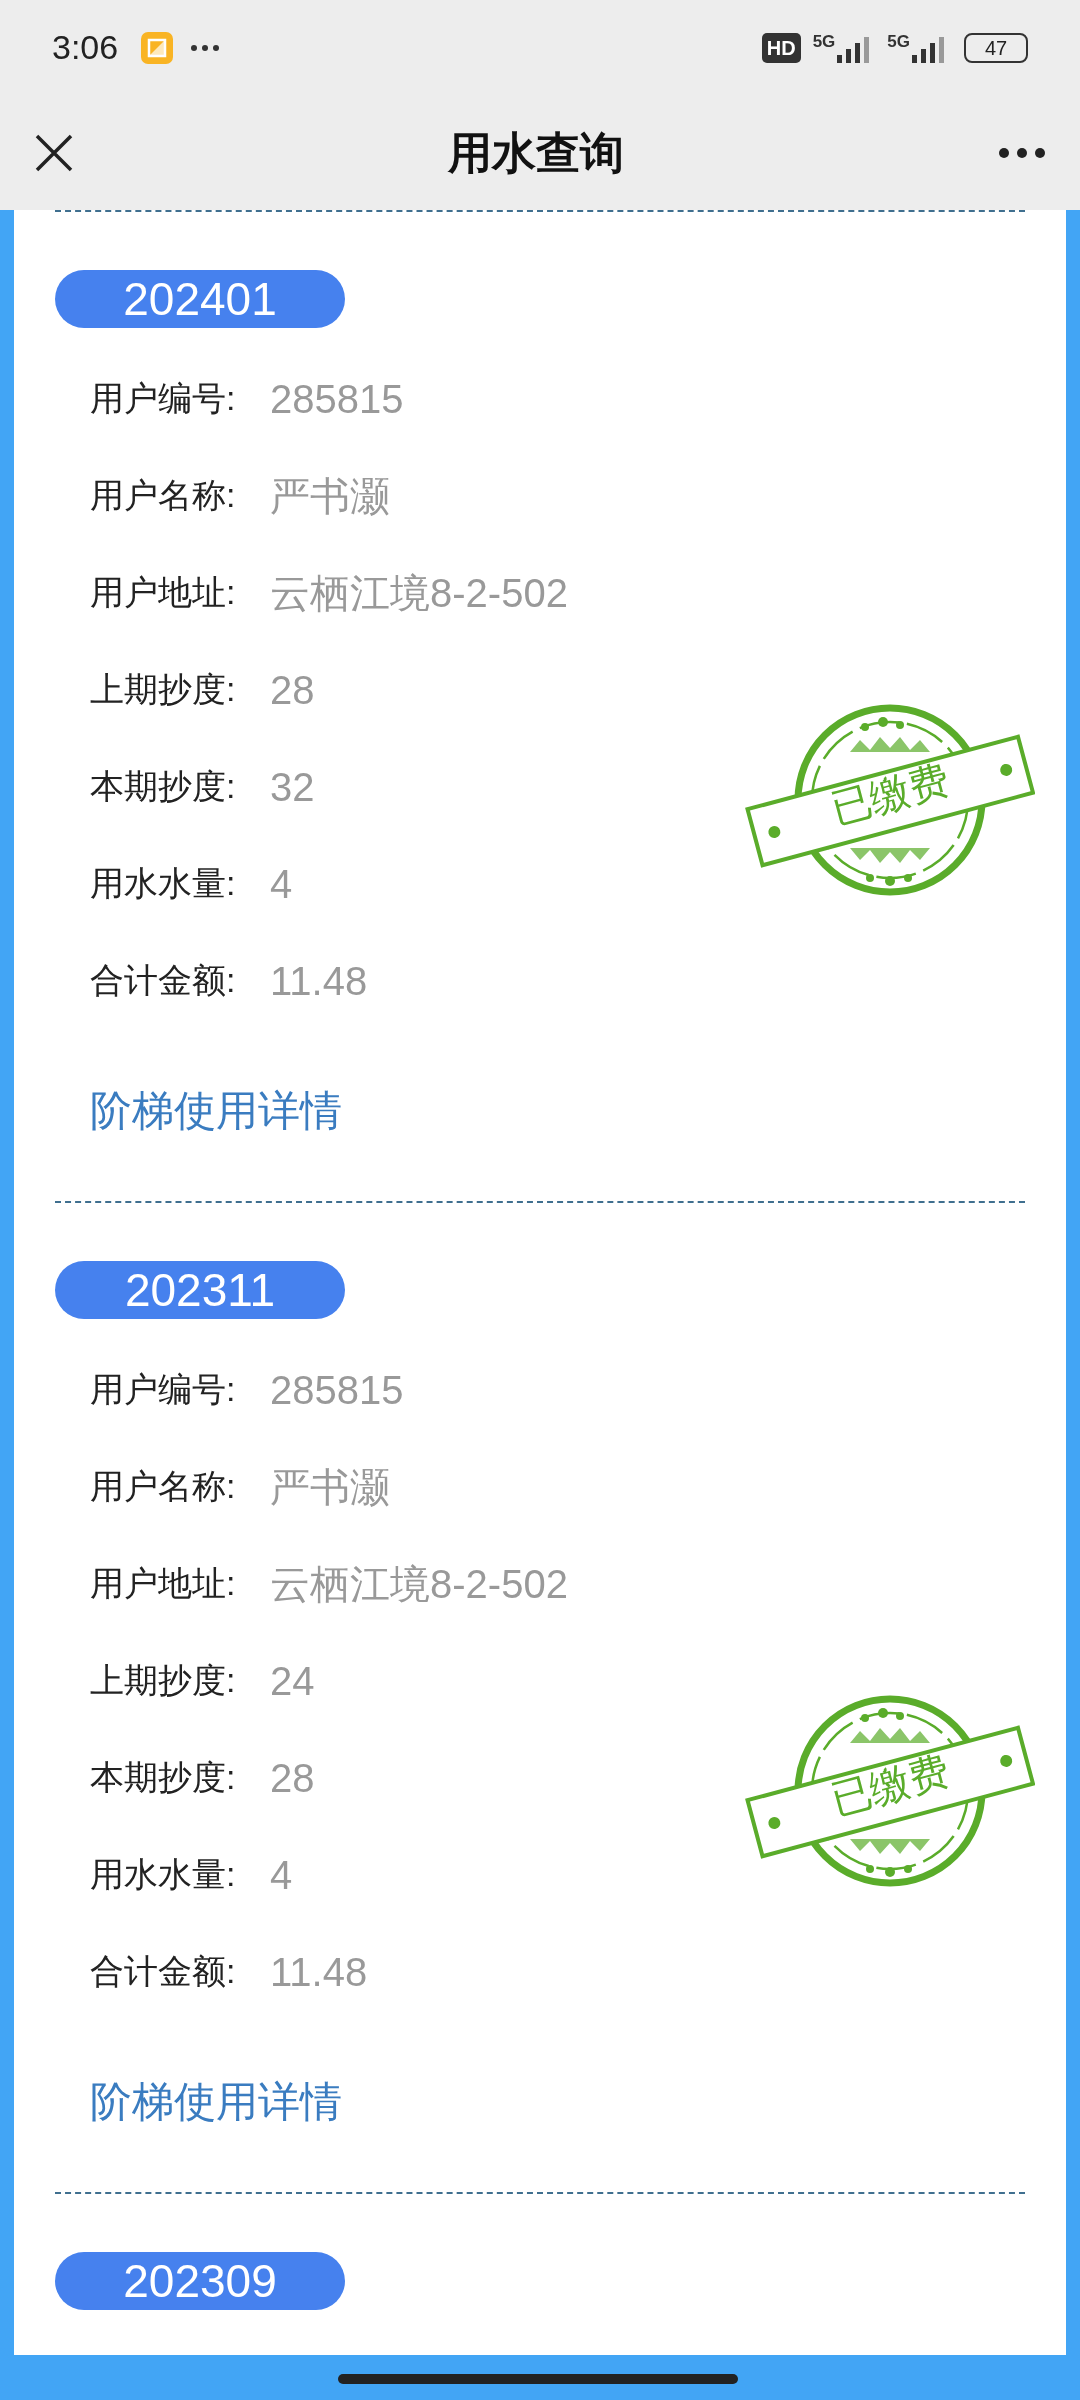  Describe the element at coordinates (996, 47) in the screenshot. I see `battery-indicator: 47` at that location.